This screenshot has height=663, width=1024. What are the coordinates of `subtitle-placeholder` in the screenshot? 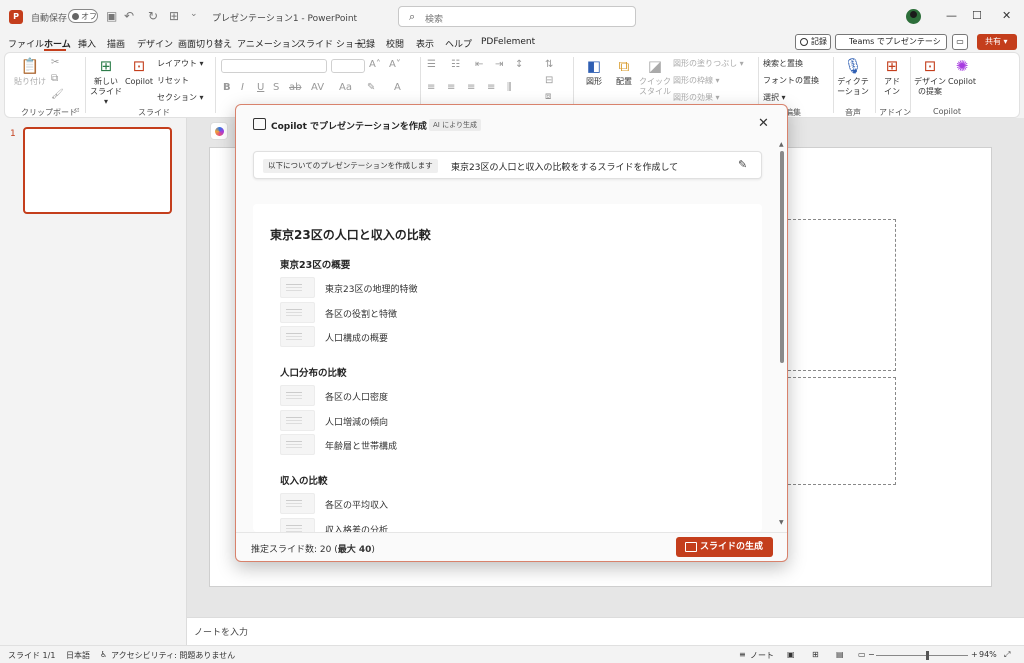 It's located at (837, 431).